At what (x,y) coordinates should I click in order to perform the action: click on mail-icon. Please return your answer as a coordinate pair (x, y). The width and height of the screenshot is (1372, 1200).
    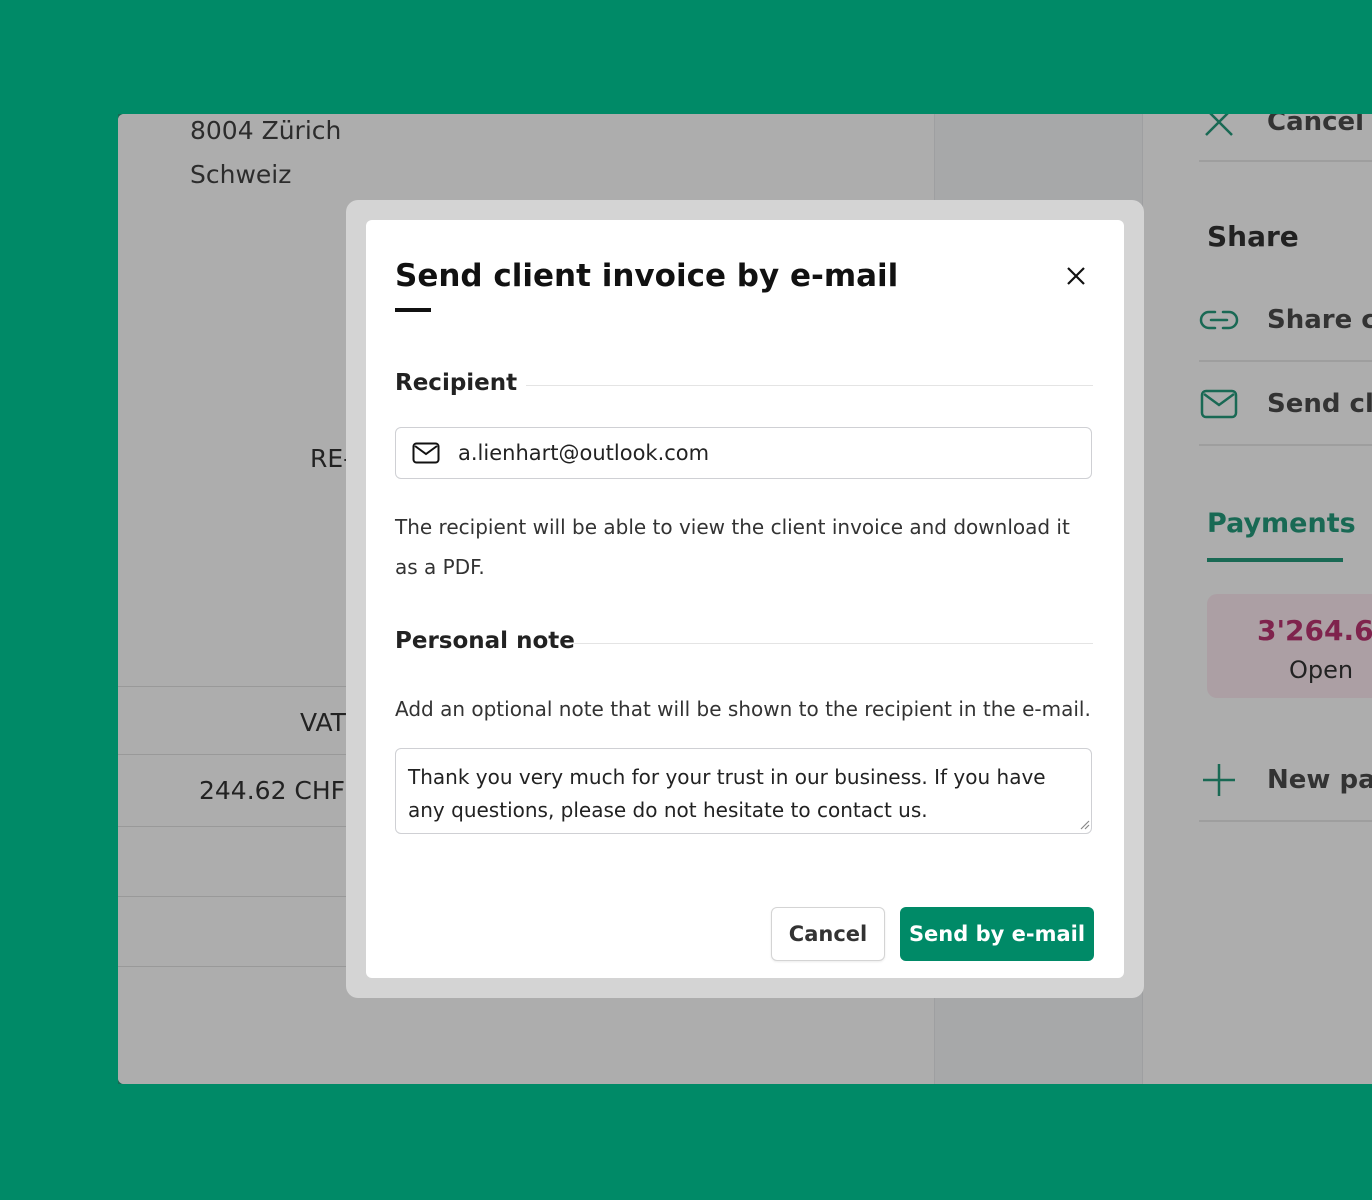
    Looking at the image, I should click on (427, 453).